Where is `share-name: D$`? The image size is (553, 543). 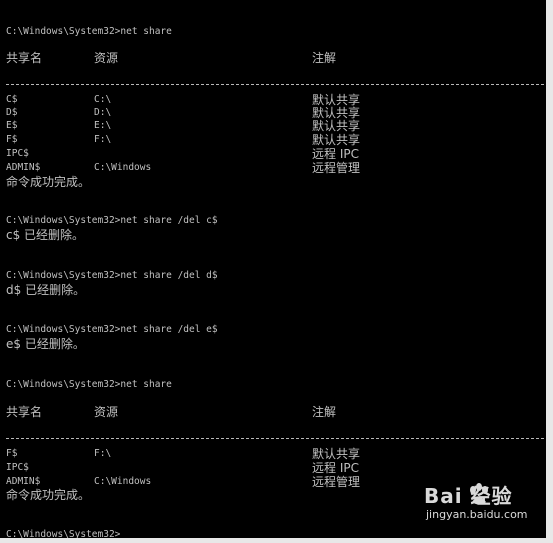 share-name: D$ is located at coordinates (12, 112).